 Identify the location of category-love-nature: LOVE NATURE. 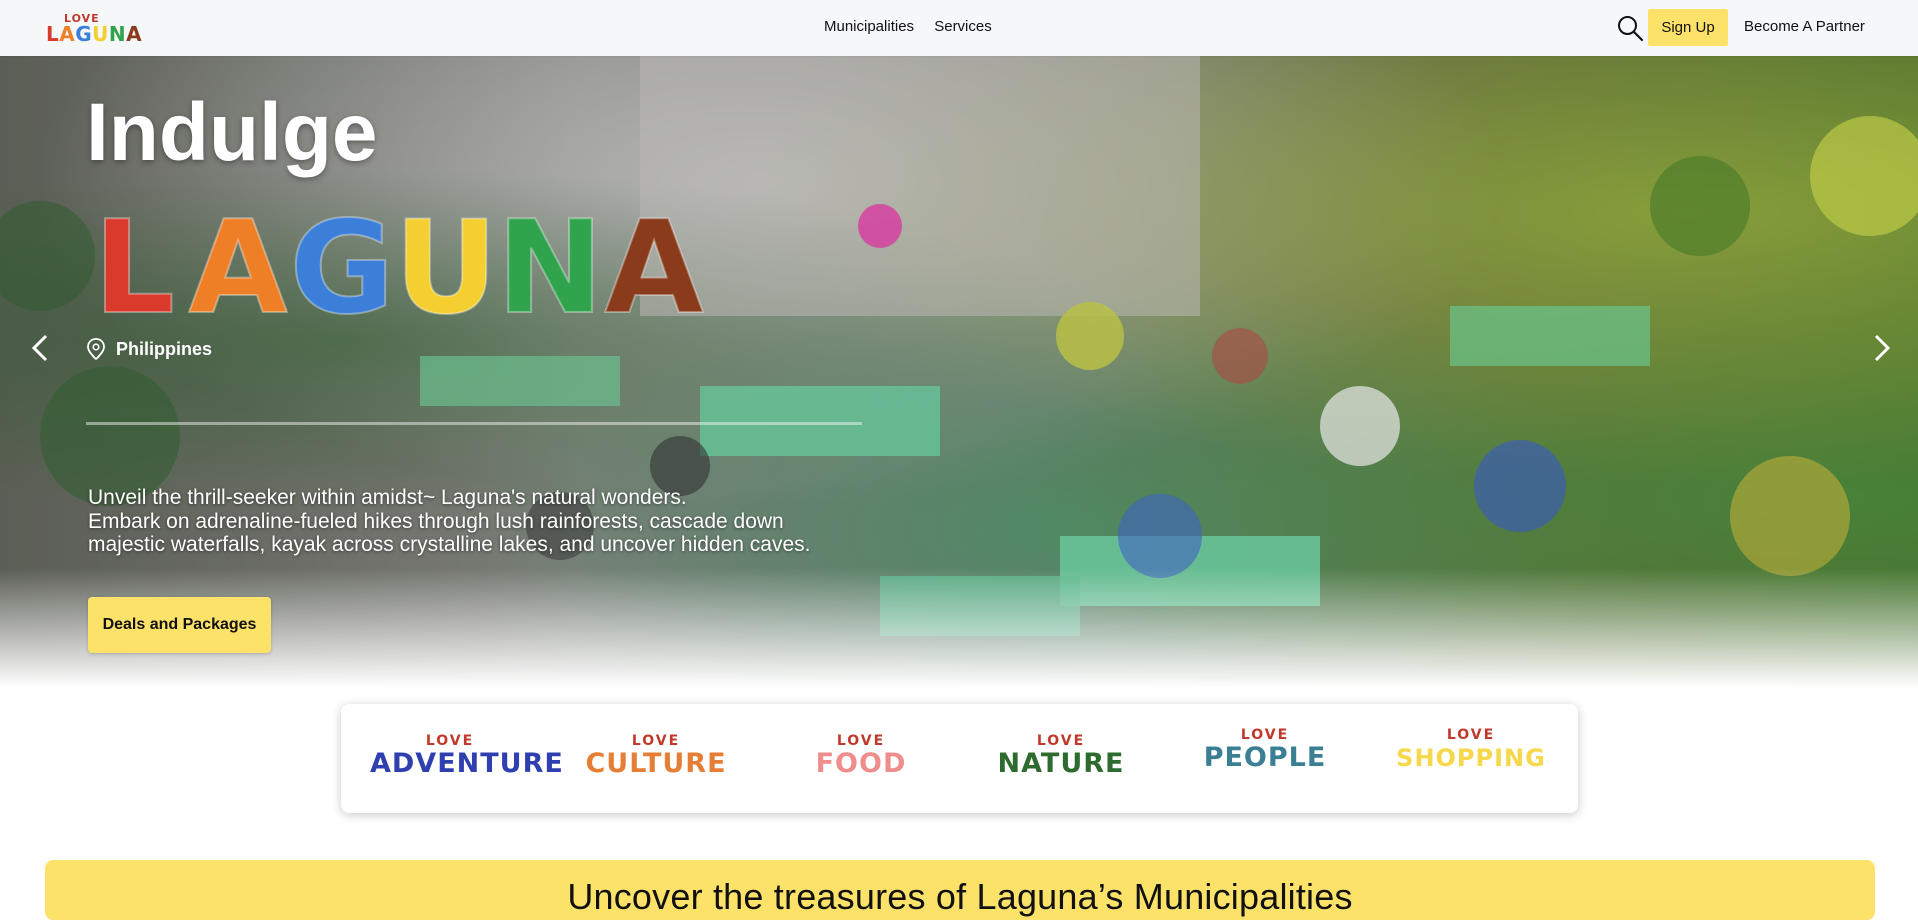
(1061, 756).